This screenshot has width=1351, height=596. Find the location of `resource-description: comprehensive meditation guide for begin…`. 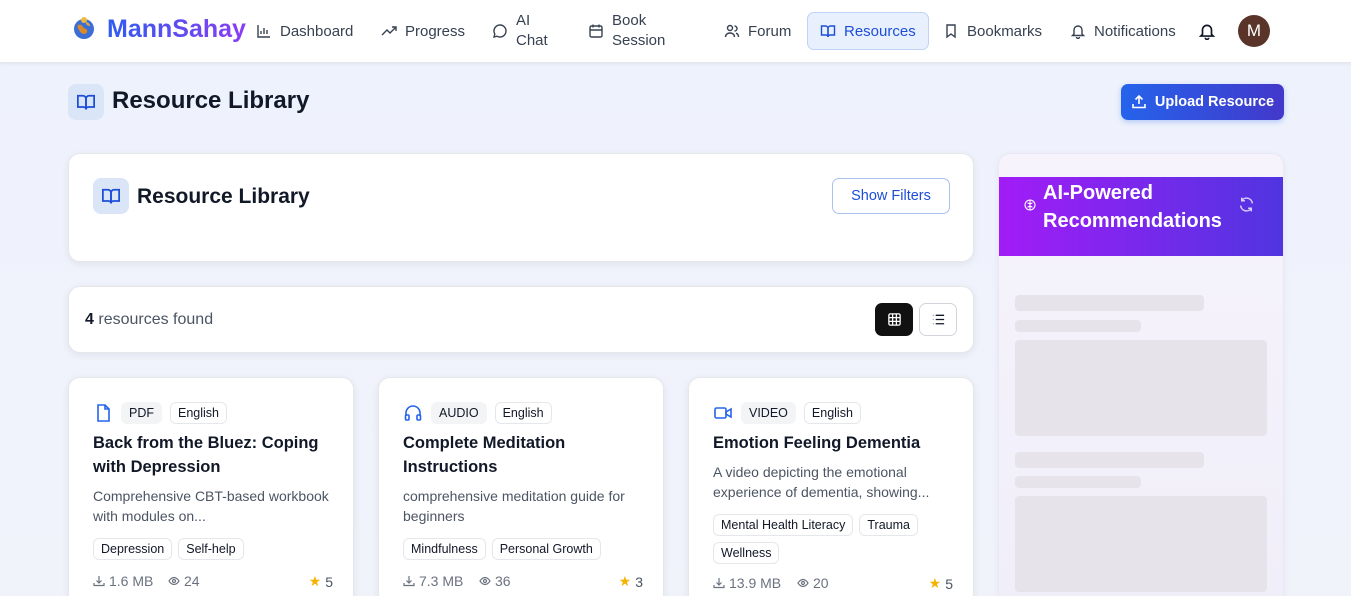

resource-description: comprehensive meditation guide for begin… is located at coordinates (514, 506).